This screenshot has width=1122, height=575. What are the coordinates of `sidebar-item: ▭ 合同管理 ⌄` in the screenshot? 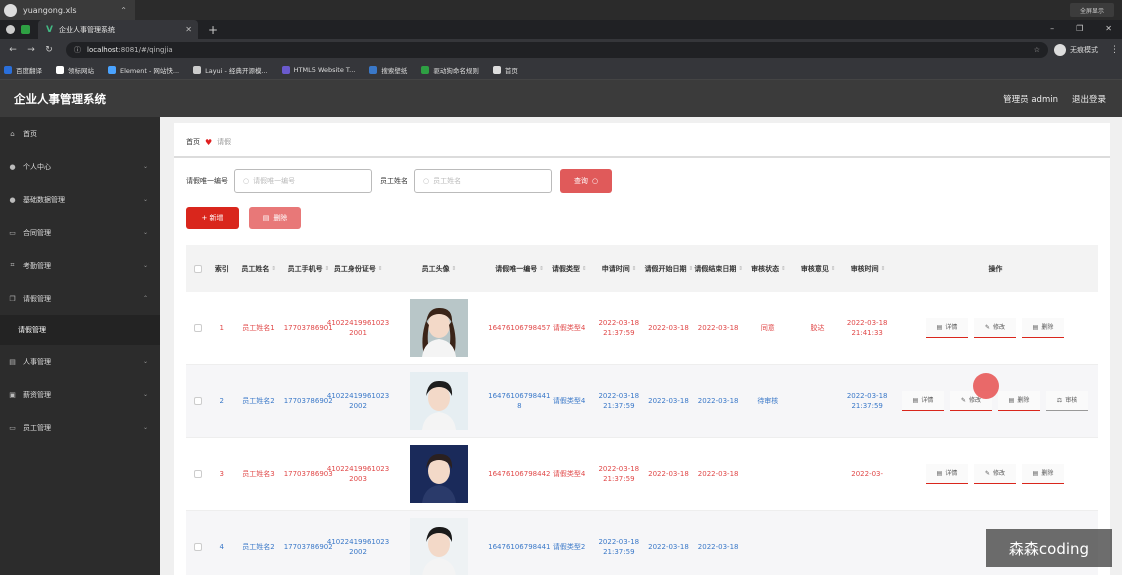 It's located at (80, 232).